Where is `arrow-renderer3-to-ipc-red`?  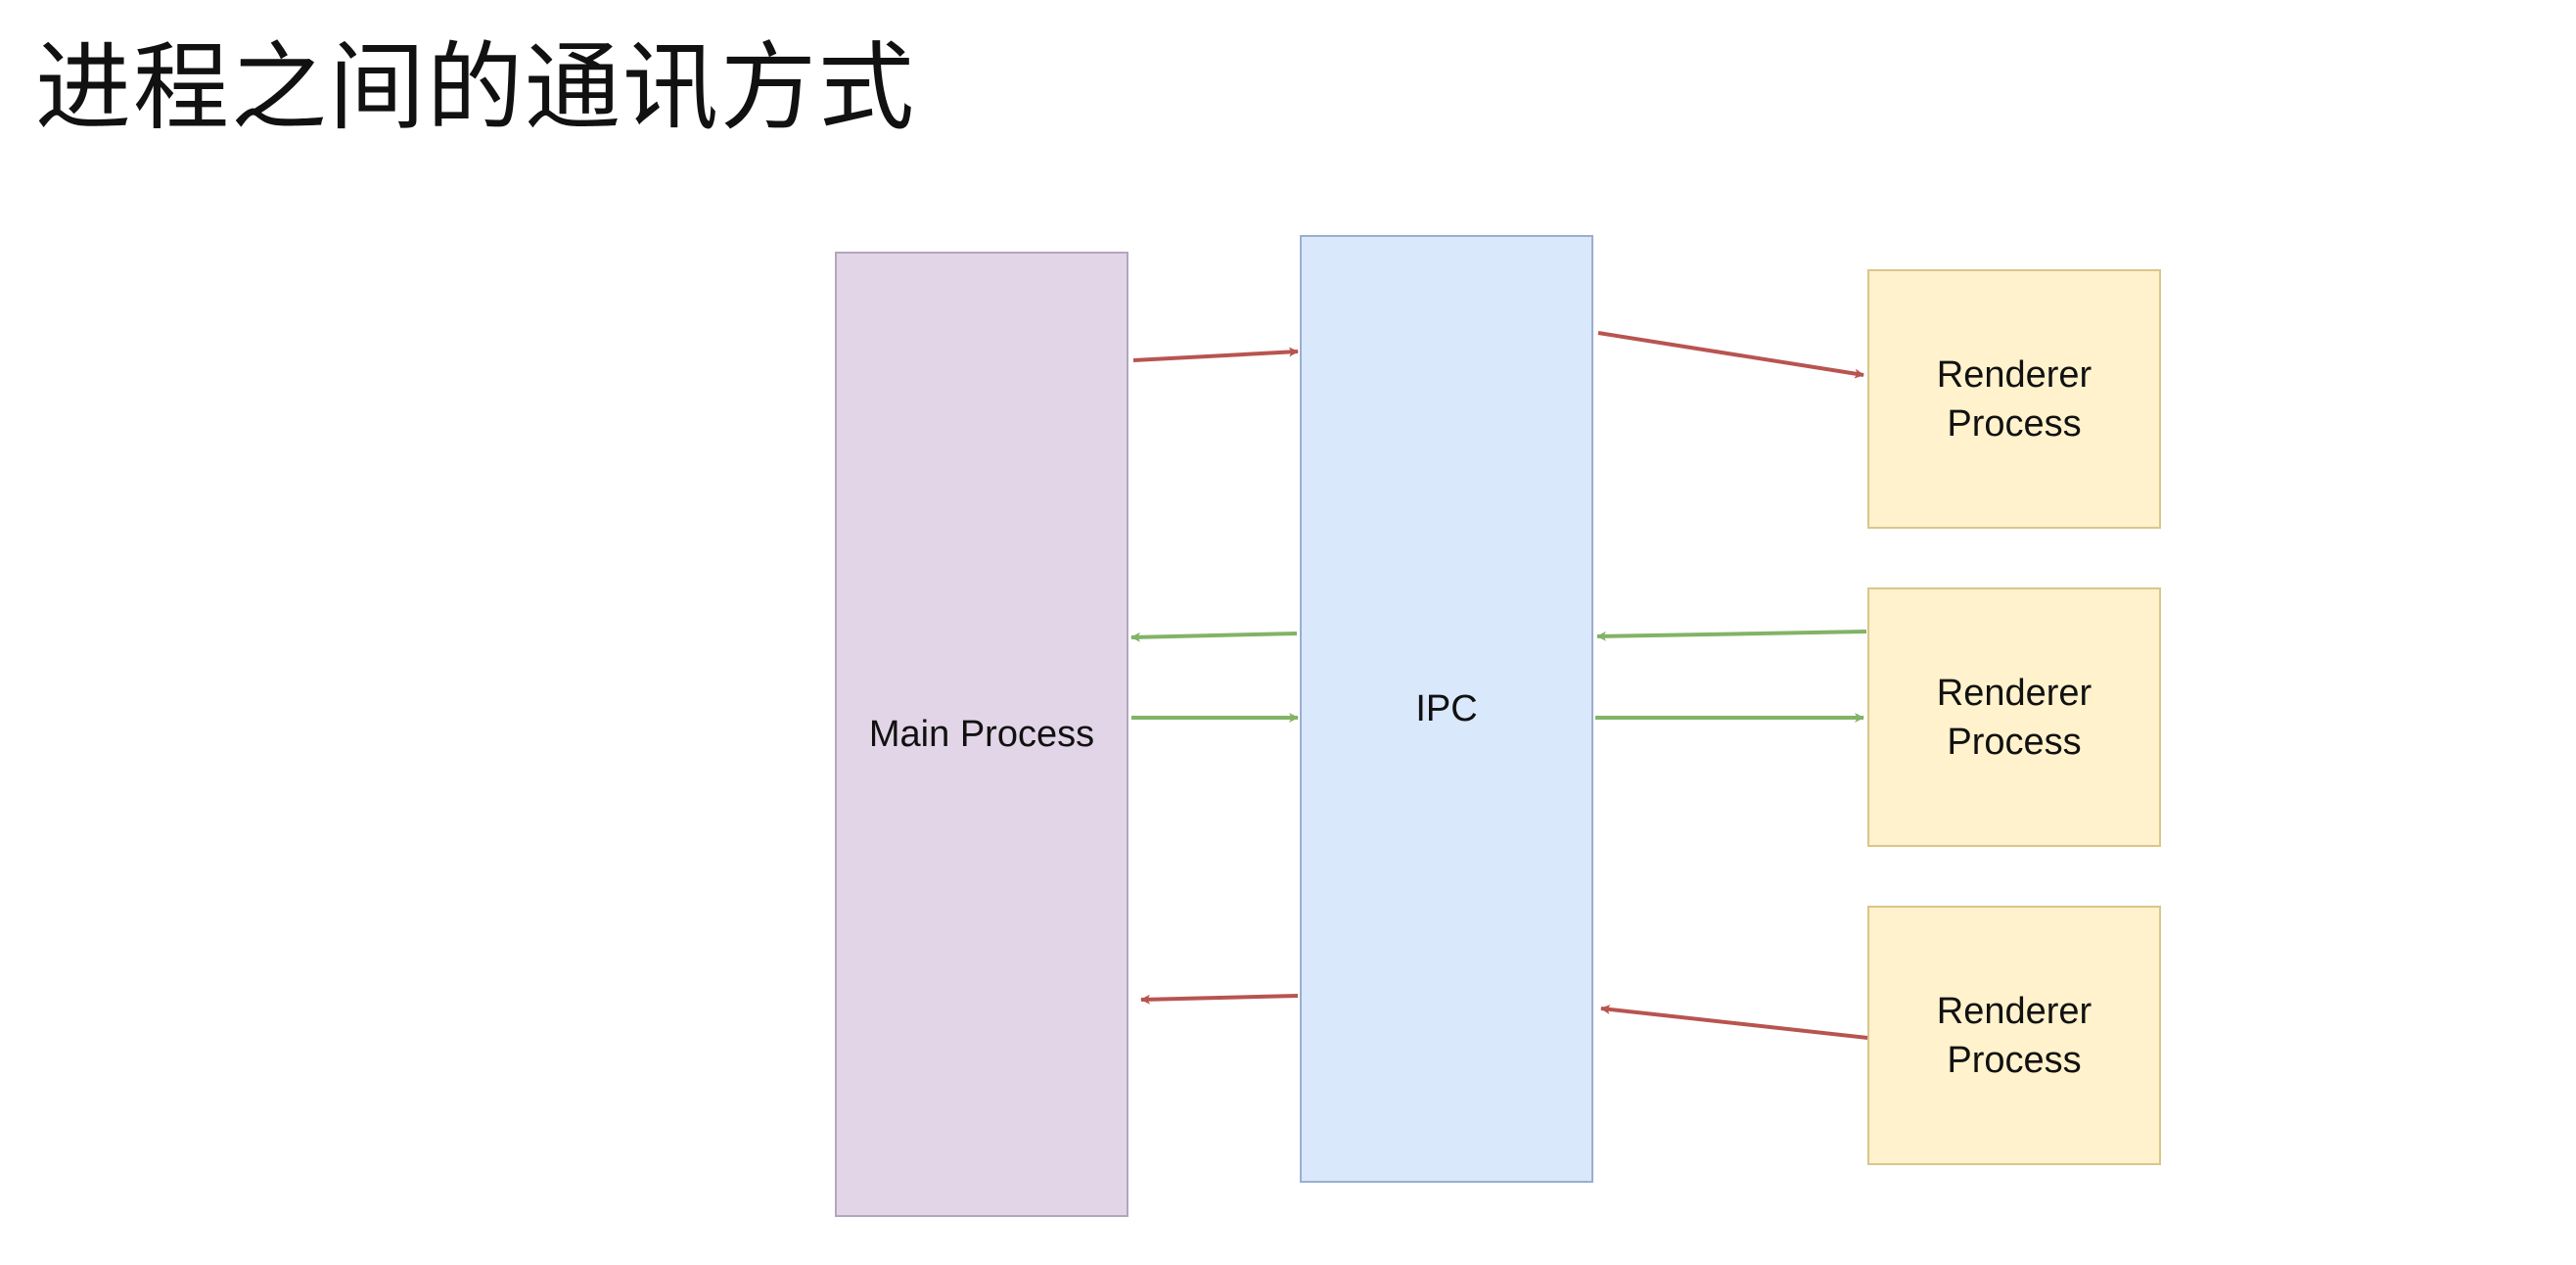
arrow-renderer3-to-ipc-red is located at coordinates (1734, 1022).